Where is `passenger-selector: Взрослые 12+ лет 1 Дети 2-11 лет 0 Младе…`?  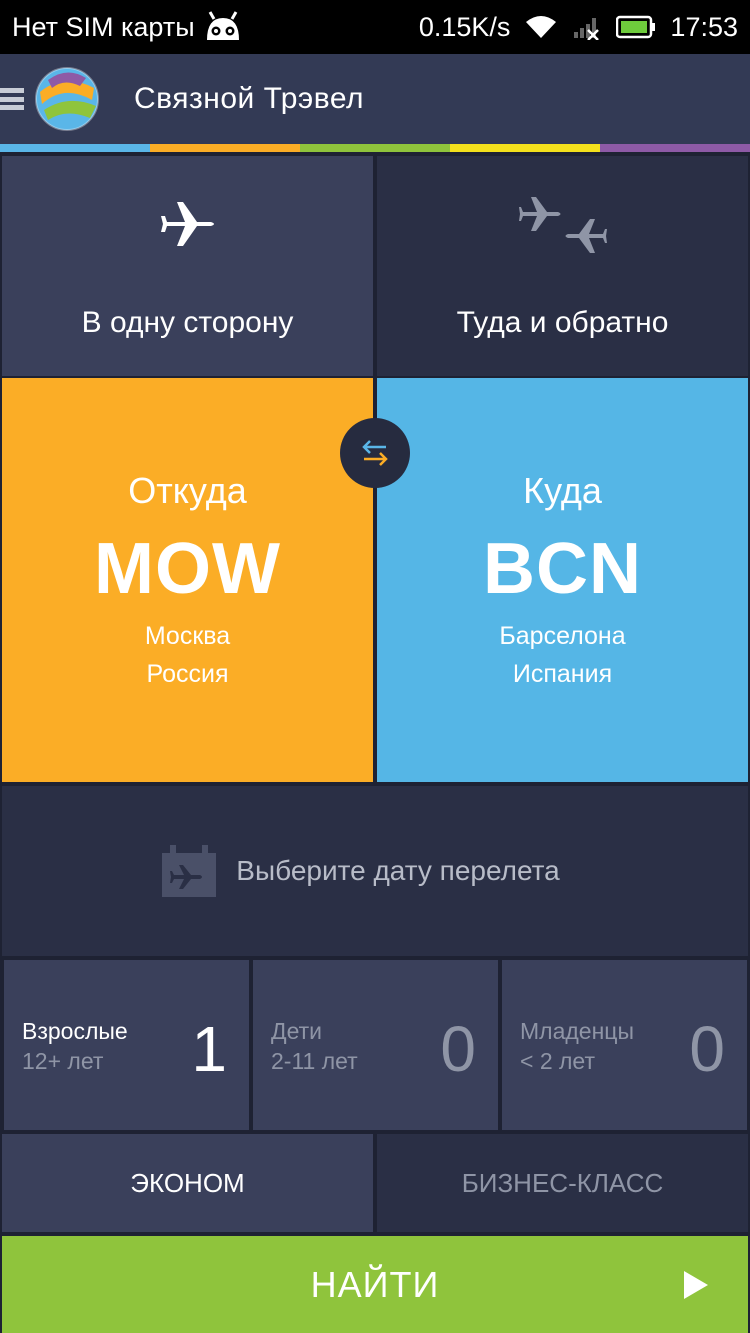 passenger-selector: Взрослые 12+ лет 1 Дети 2-11 лет 0 Младе… is located at coordinates (375, 1045).